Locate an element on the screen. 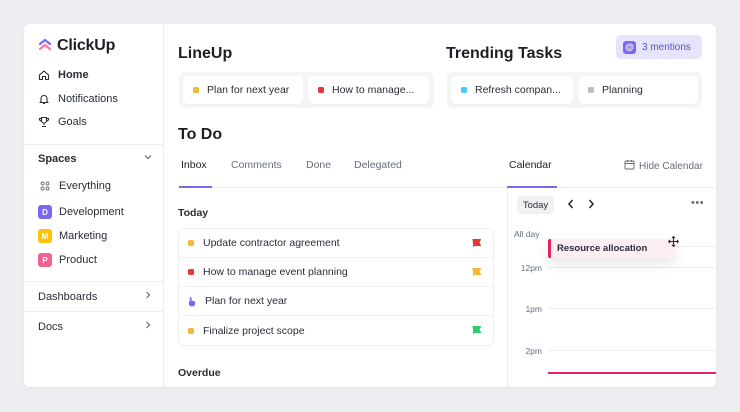  calendar-panel is located at coordinates (611, 287).